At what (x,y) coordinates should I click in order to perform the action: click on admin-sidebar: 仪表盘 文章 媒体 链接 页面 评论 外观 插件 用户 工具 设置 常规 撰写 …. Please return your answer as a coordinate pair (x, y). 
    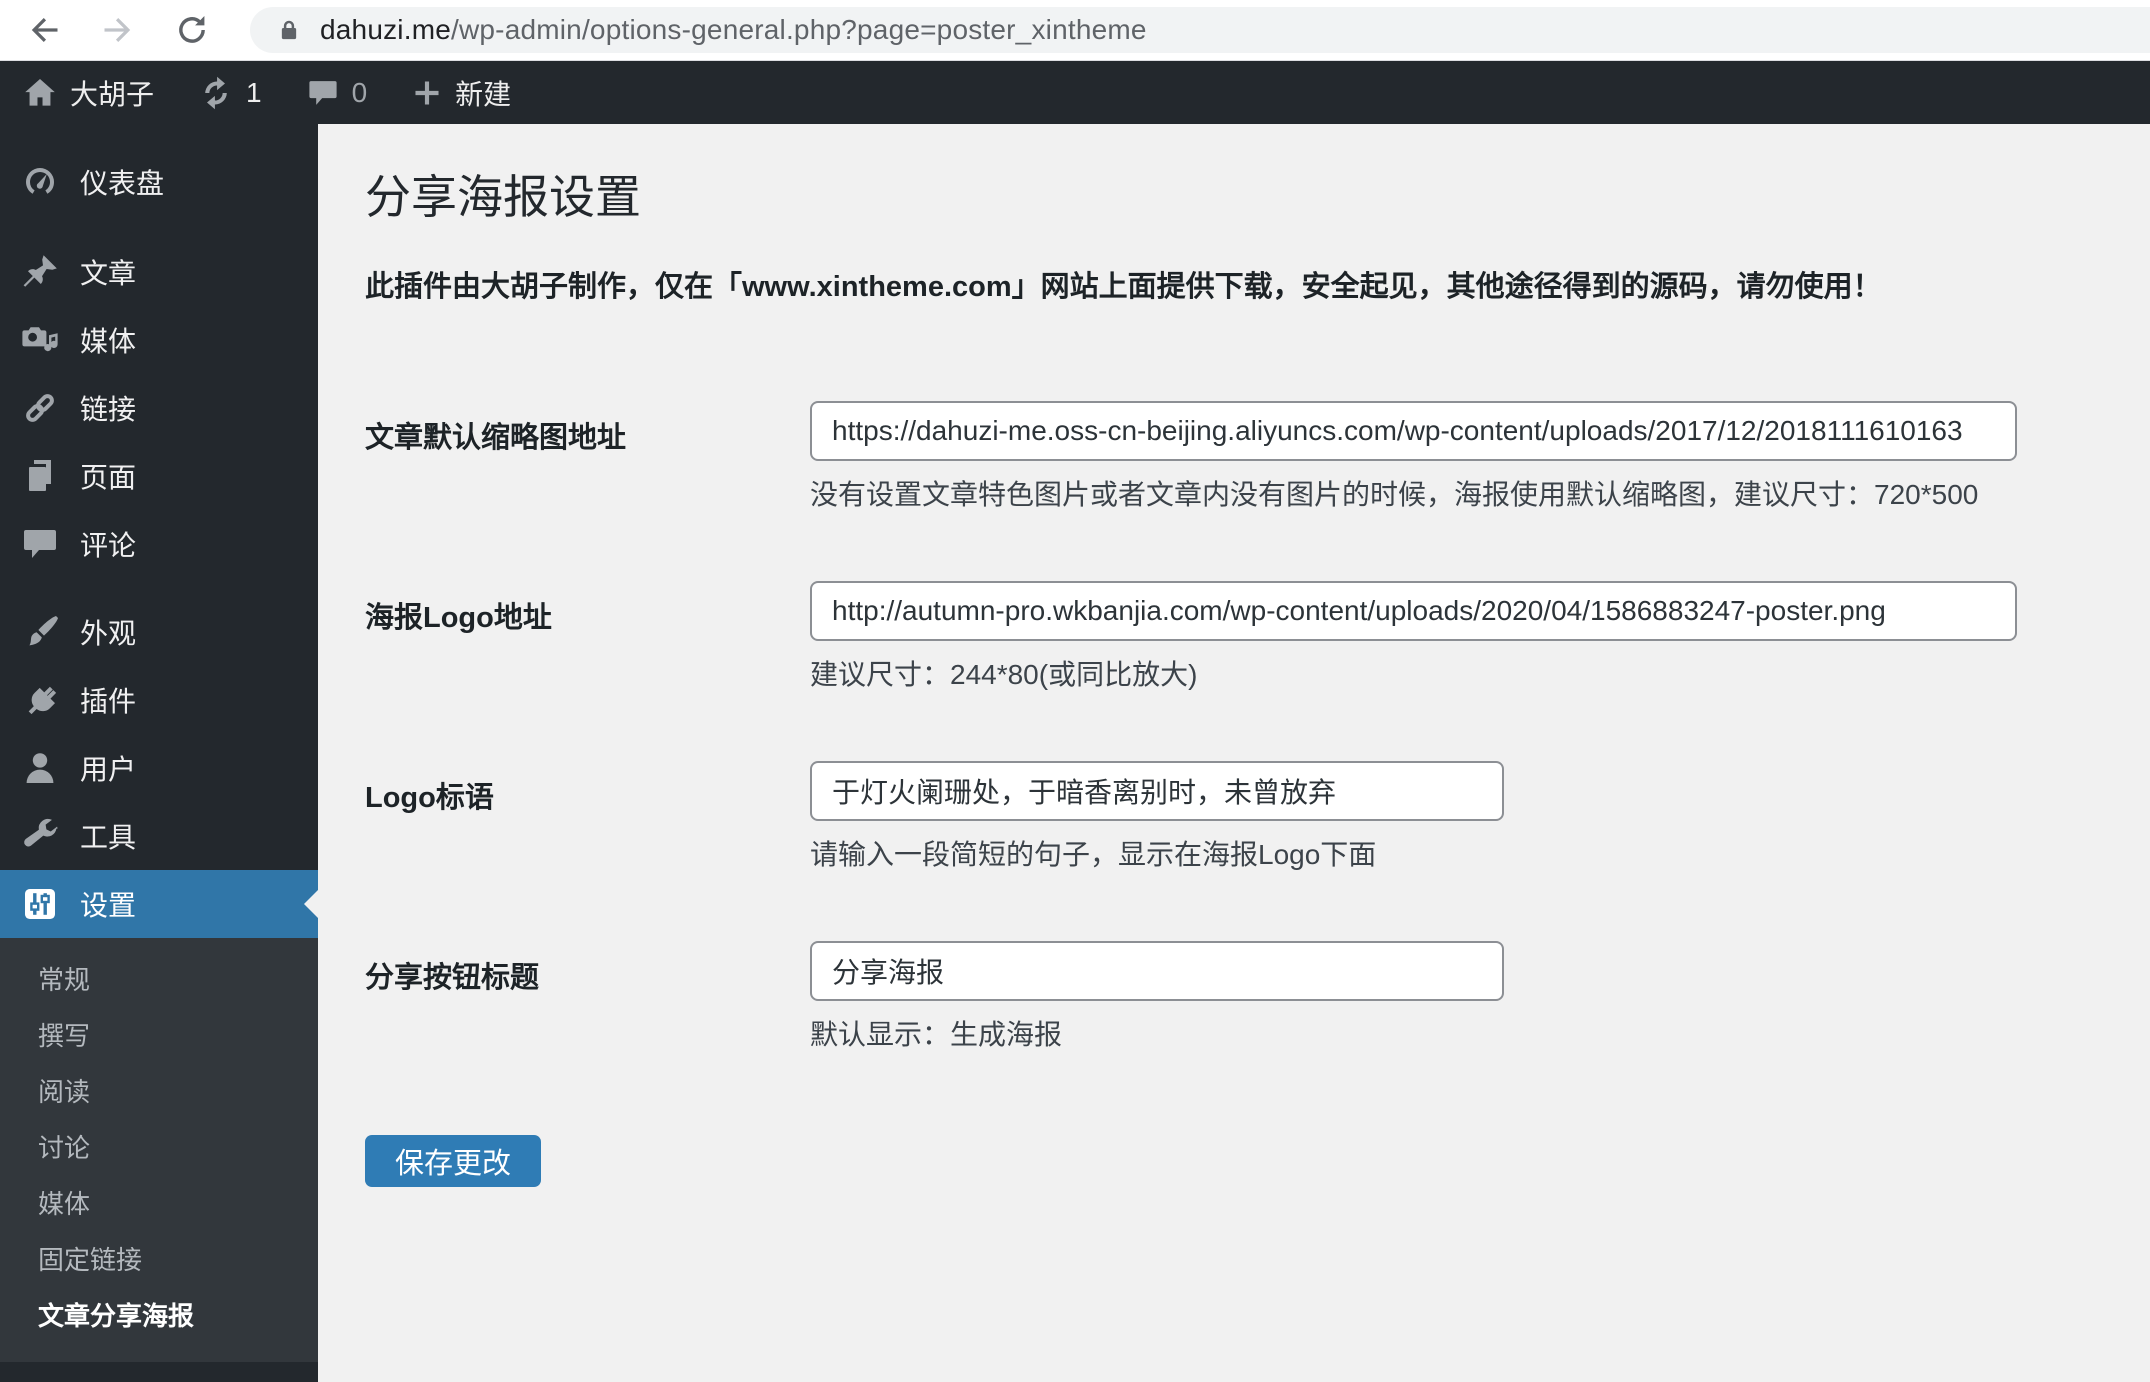
    Looking at the image, I should click on (159, 753).